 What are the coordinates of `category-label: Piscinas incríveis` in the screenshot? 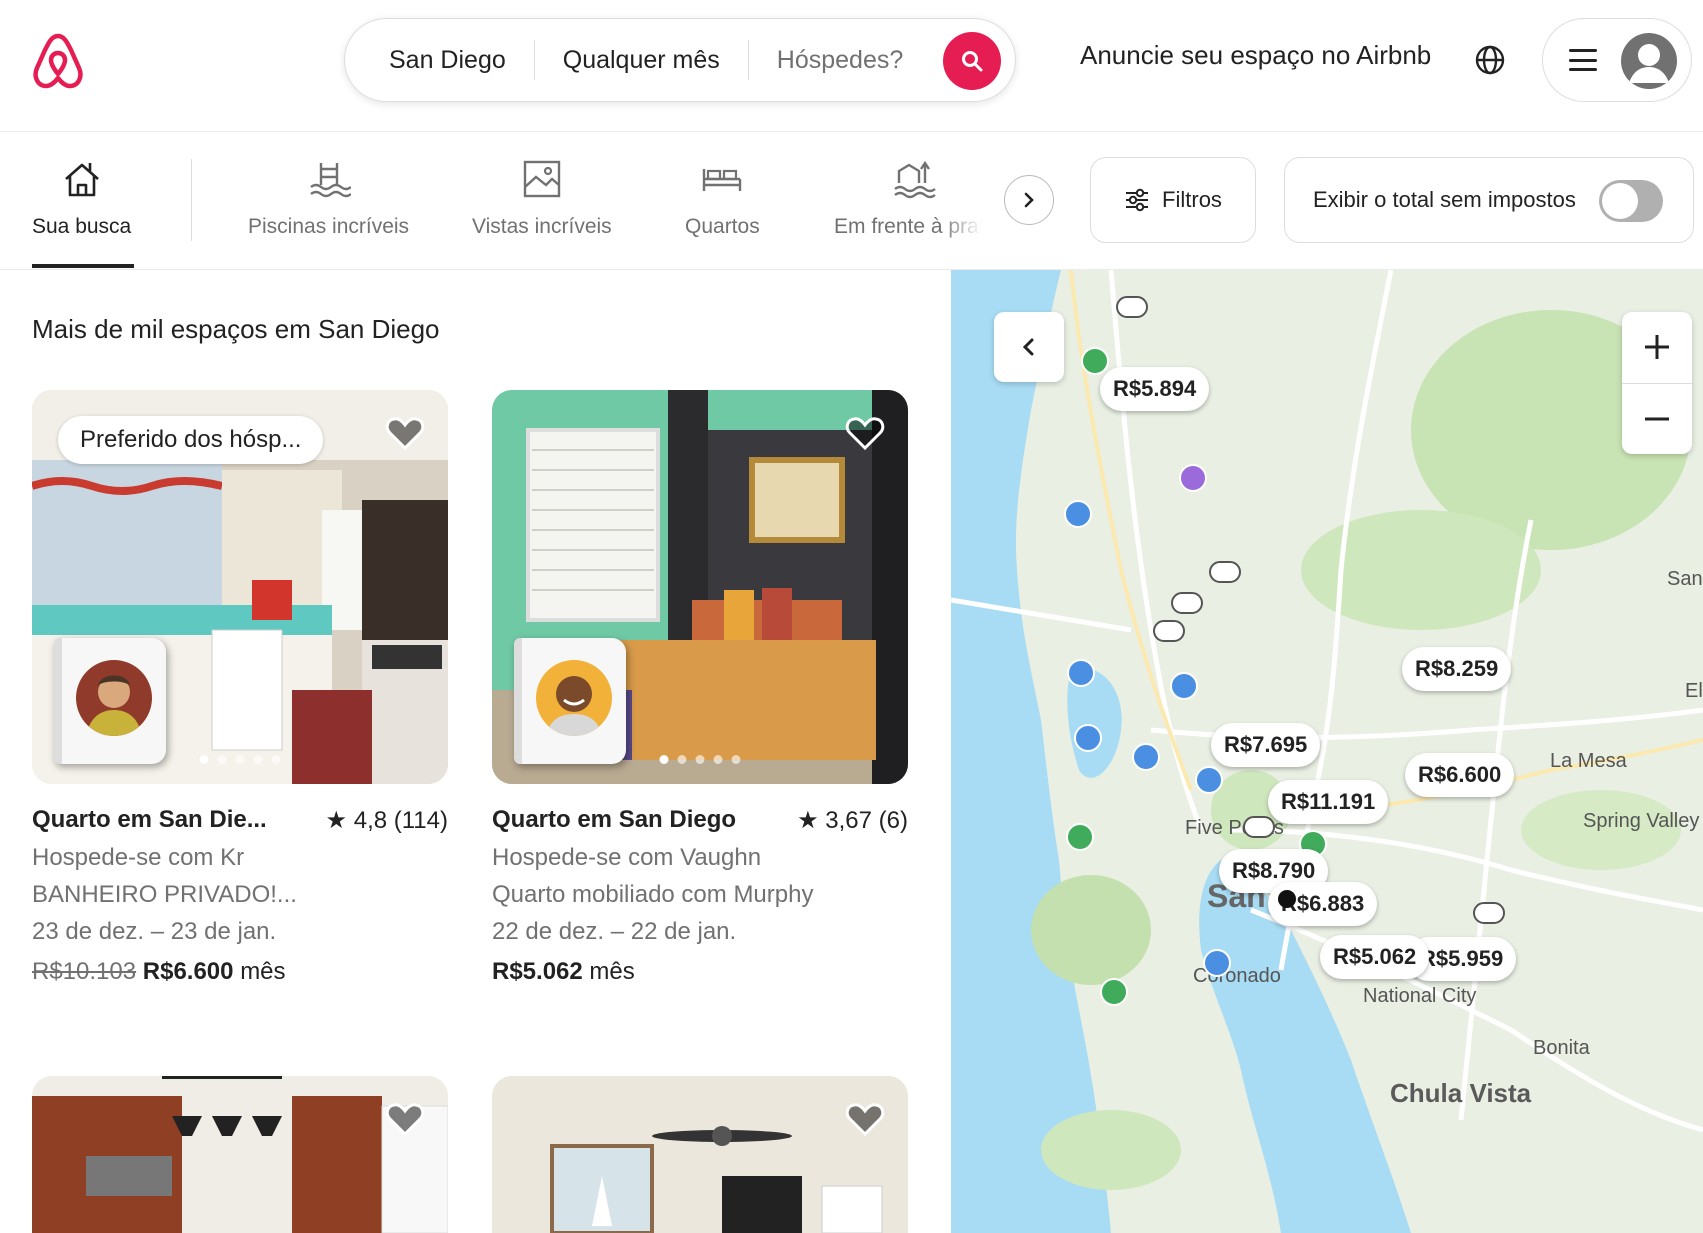 It's located at (329, 226).